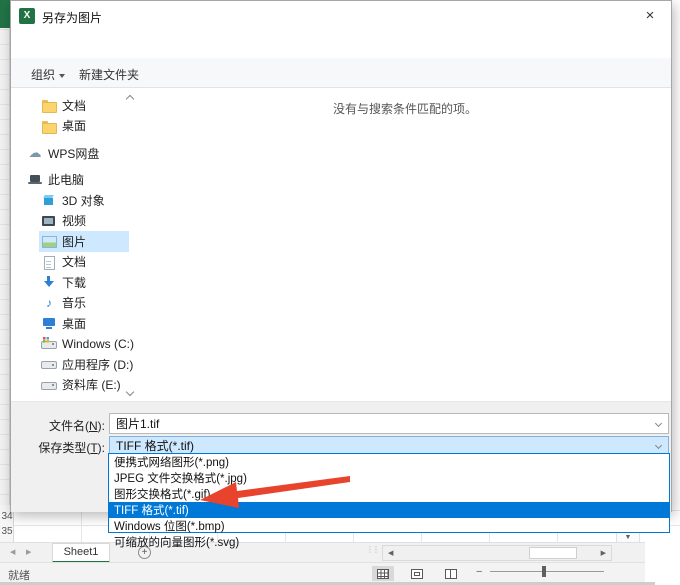  I want to click on excel-row-header-strip, so click(5, 252).